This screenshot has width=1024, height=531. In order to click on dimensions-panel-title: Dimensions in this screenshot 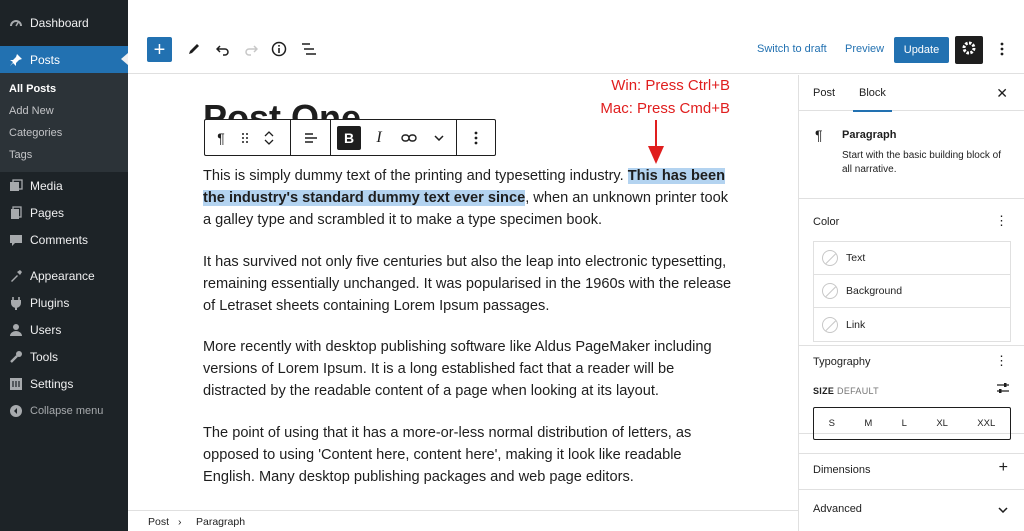, I will do `click(841, 470)`.